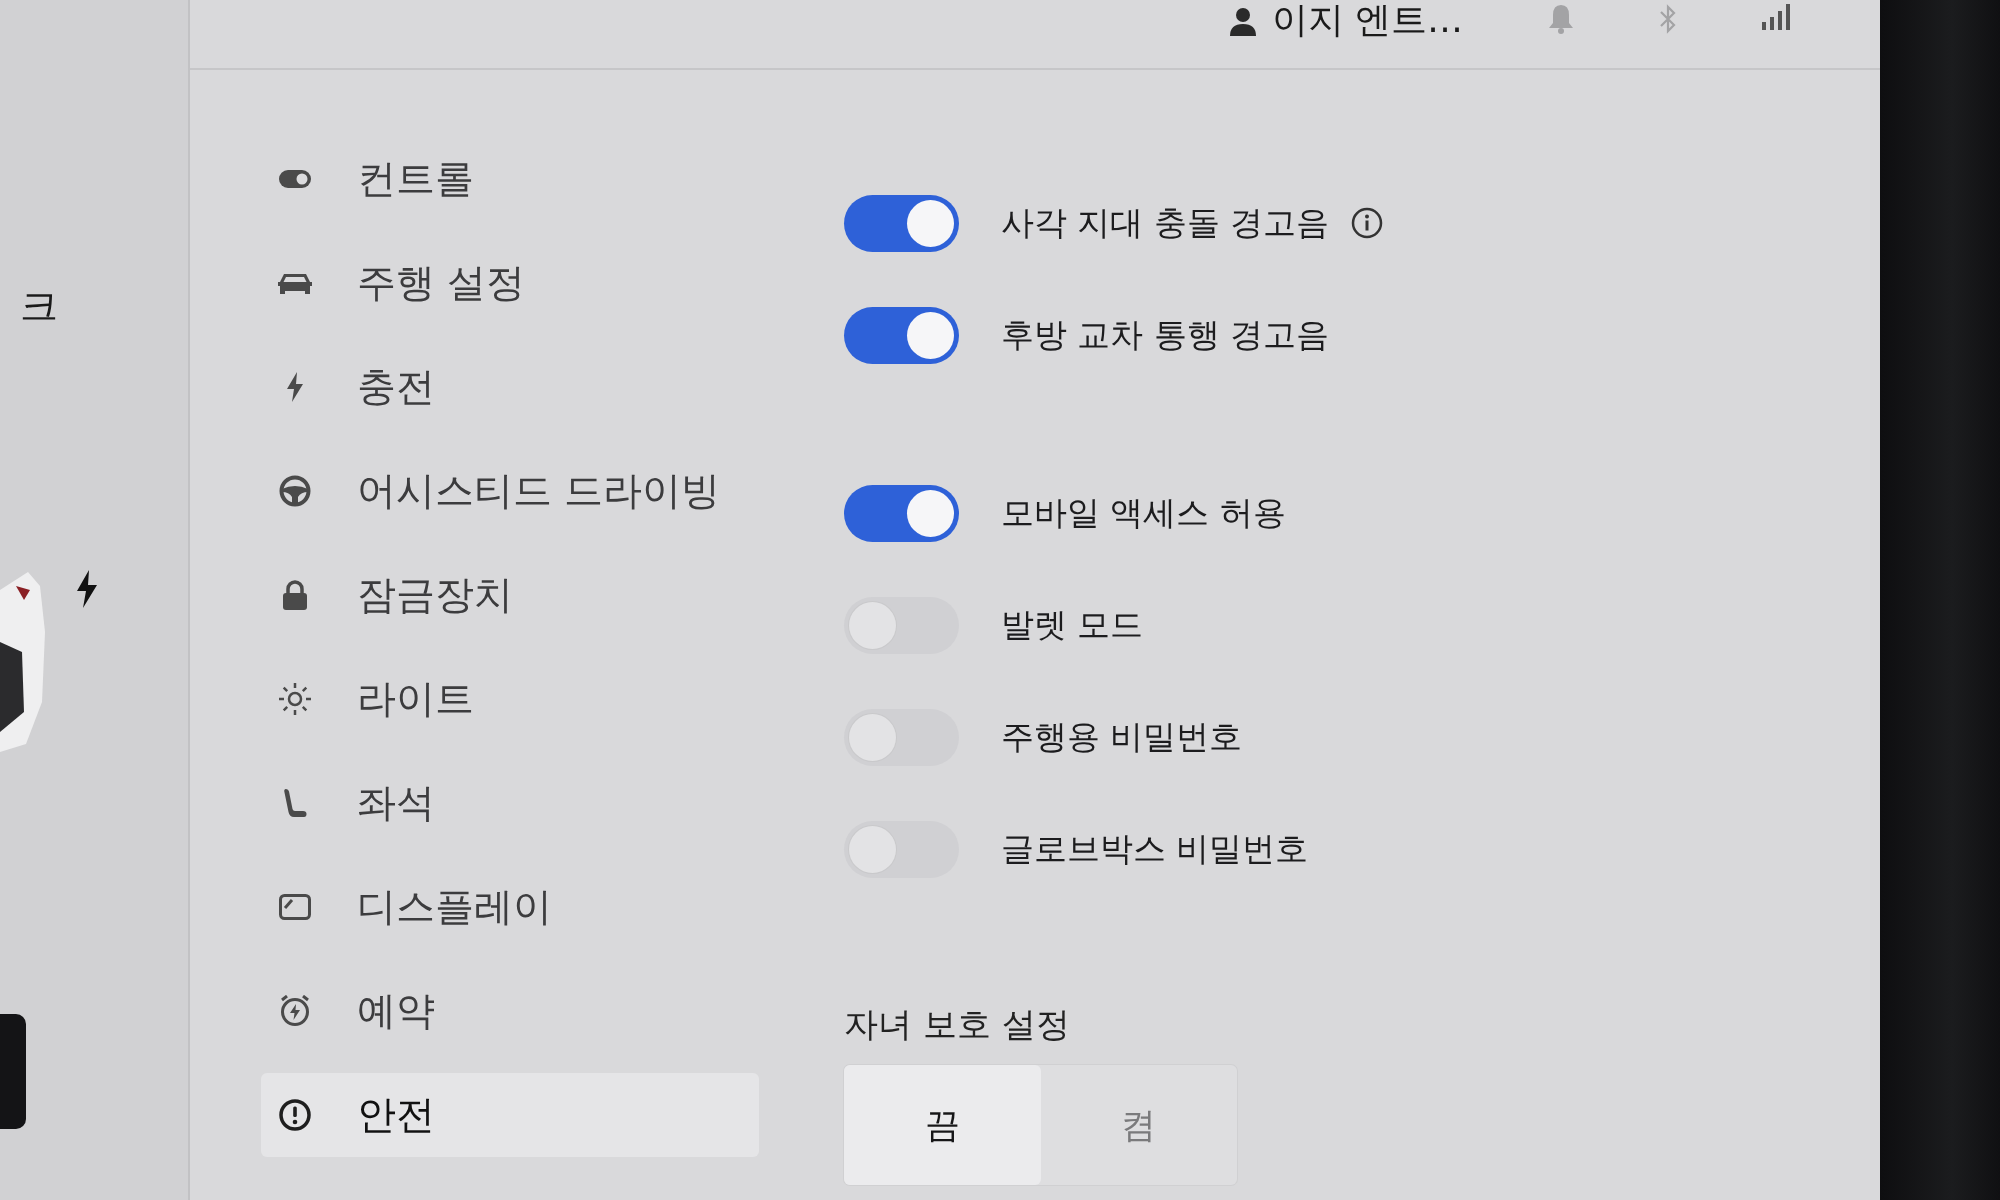  Describe the element at coordinates (295, 283) in the screenshot. I see `car-icon` at that location.